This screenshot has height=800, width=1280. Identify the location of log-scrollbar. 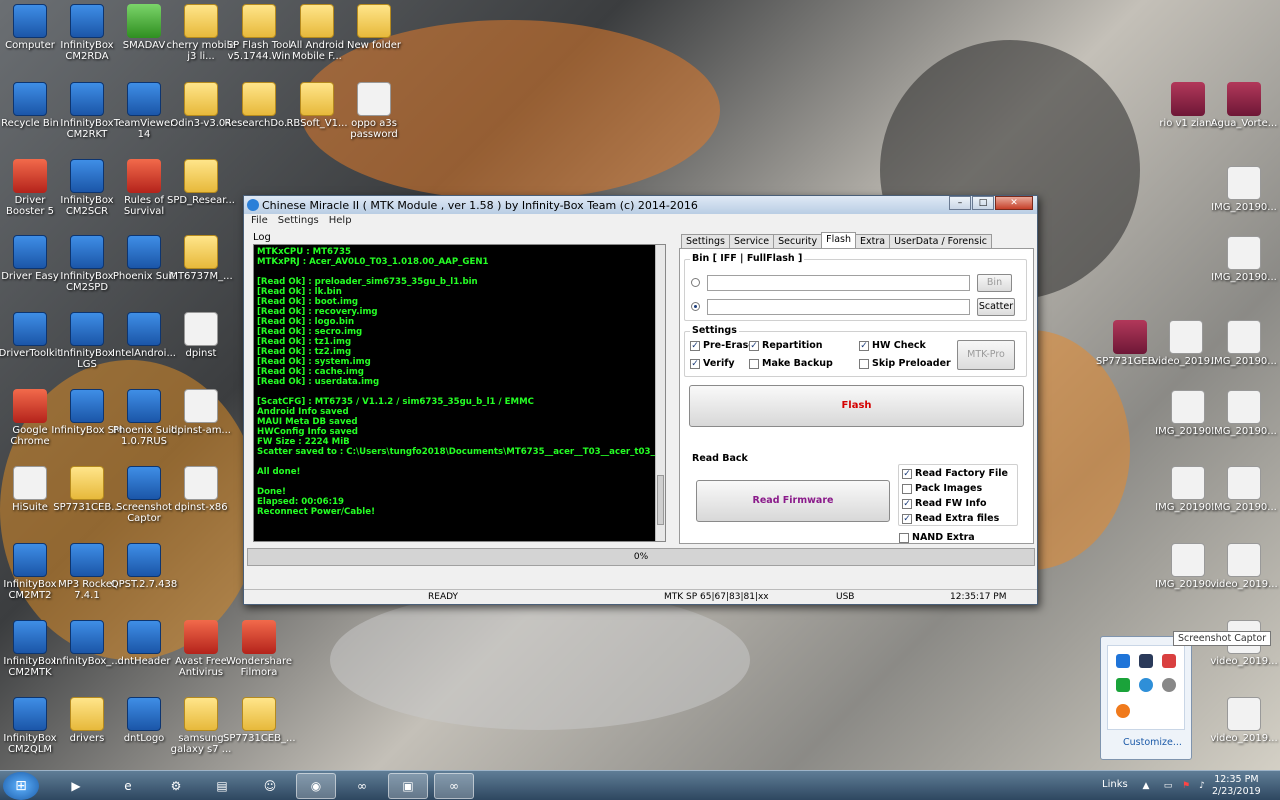
(660, 393).